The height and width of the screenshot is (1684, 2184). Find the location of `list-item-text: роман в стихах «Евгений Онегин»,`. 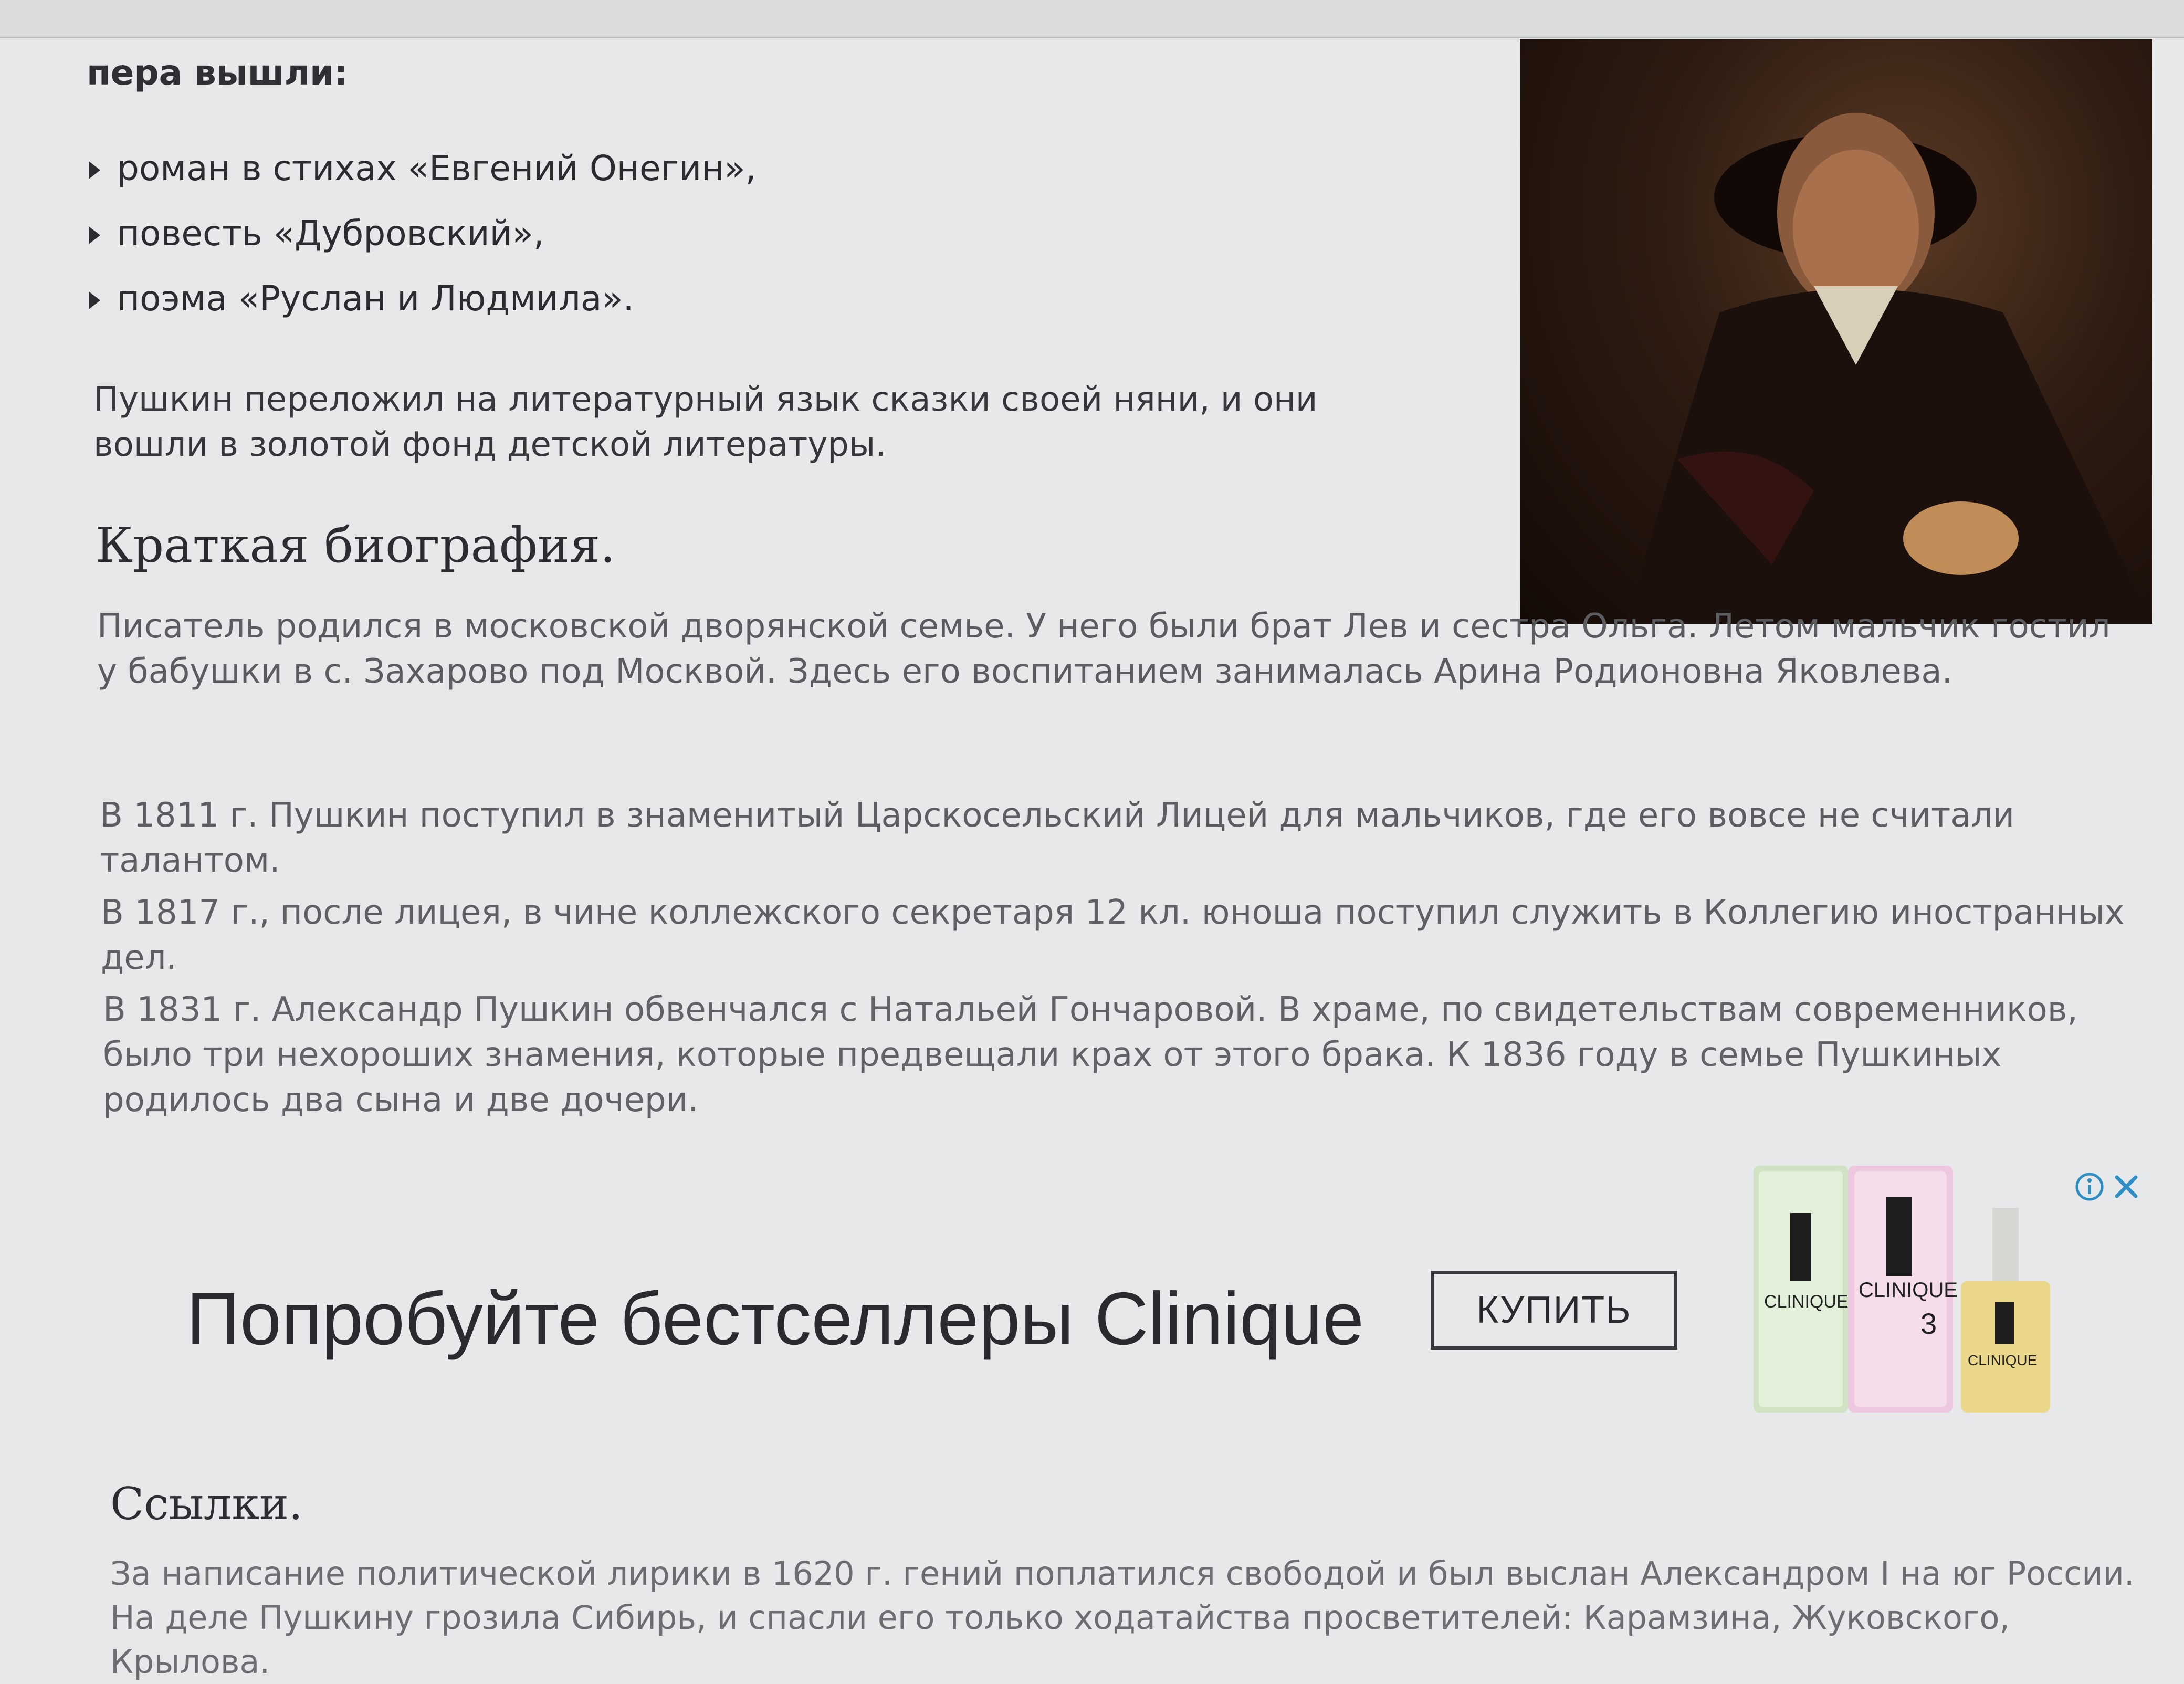

list-item-text: роман в стихах «Евгений Онегин», is located at coordinates (437, 168).